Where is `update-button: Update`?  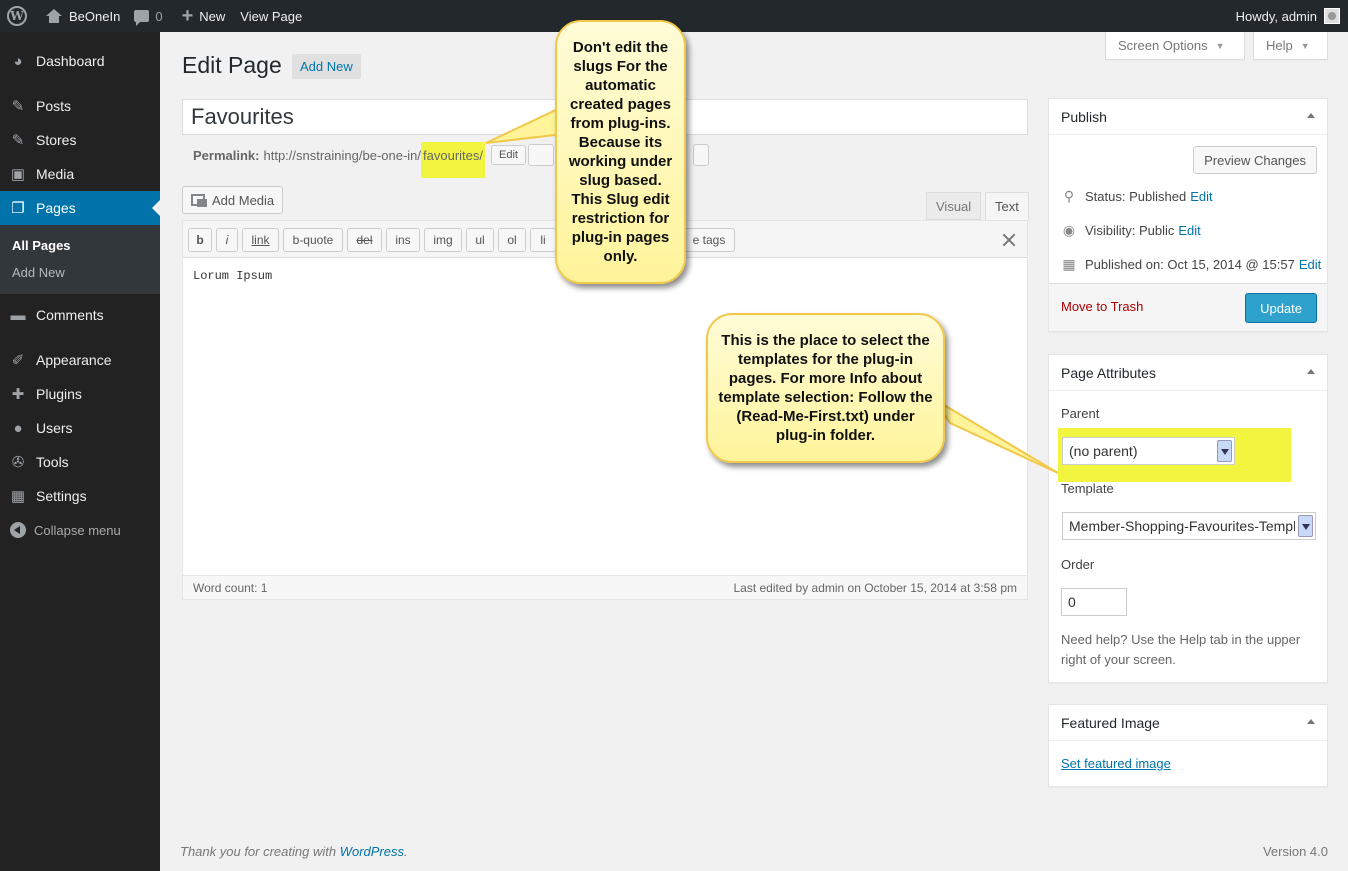
update-button: Update is located at coordinates (1281, 308).